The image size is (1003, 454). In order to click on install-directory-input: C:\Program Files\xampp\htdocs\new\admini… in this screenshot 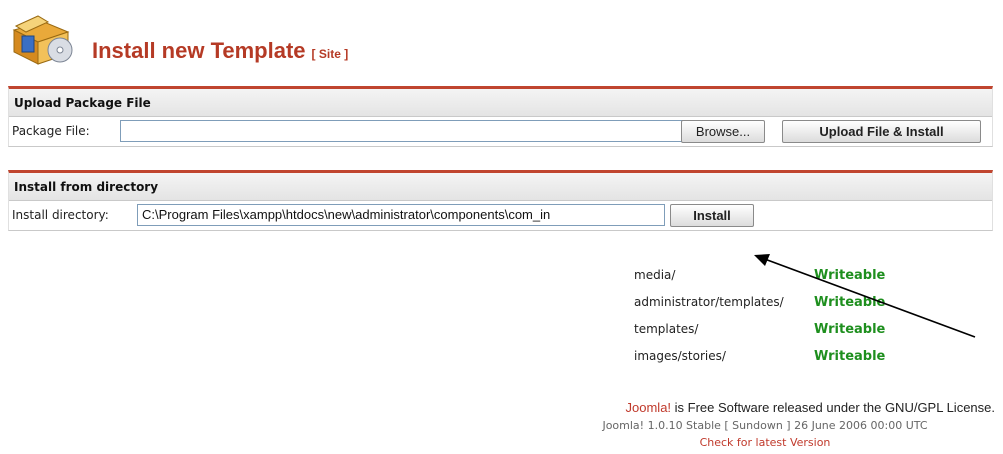, I will do `click(401, 215)`.